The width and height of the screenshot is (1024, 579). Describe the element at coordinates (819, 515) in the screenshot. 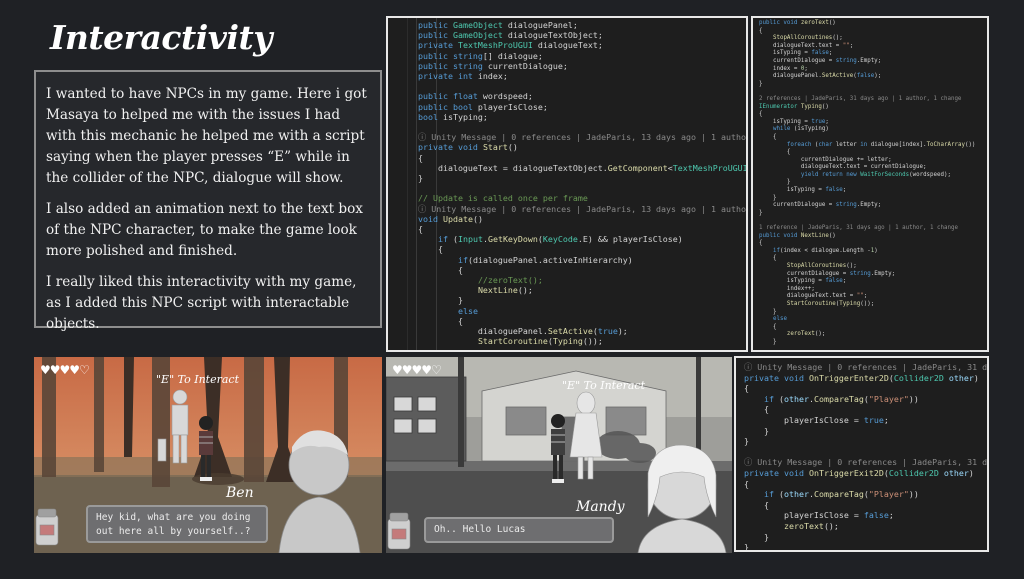

I see `code-line: playerIsClose = false;` at that location.